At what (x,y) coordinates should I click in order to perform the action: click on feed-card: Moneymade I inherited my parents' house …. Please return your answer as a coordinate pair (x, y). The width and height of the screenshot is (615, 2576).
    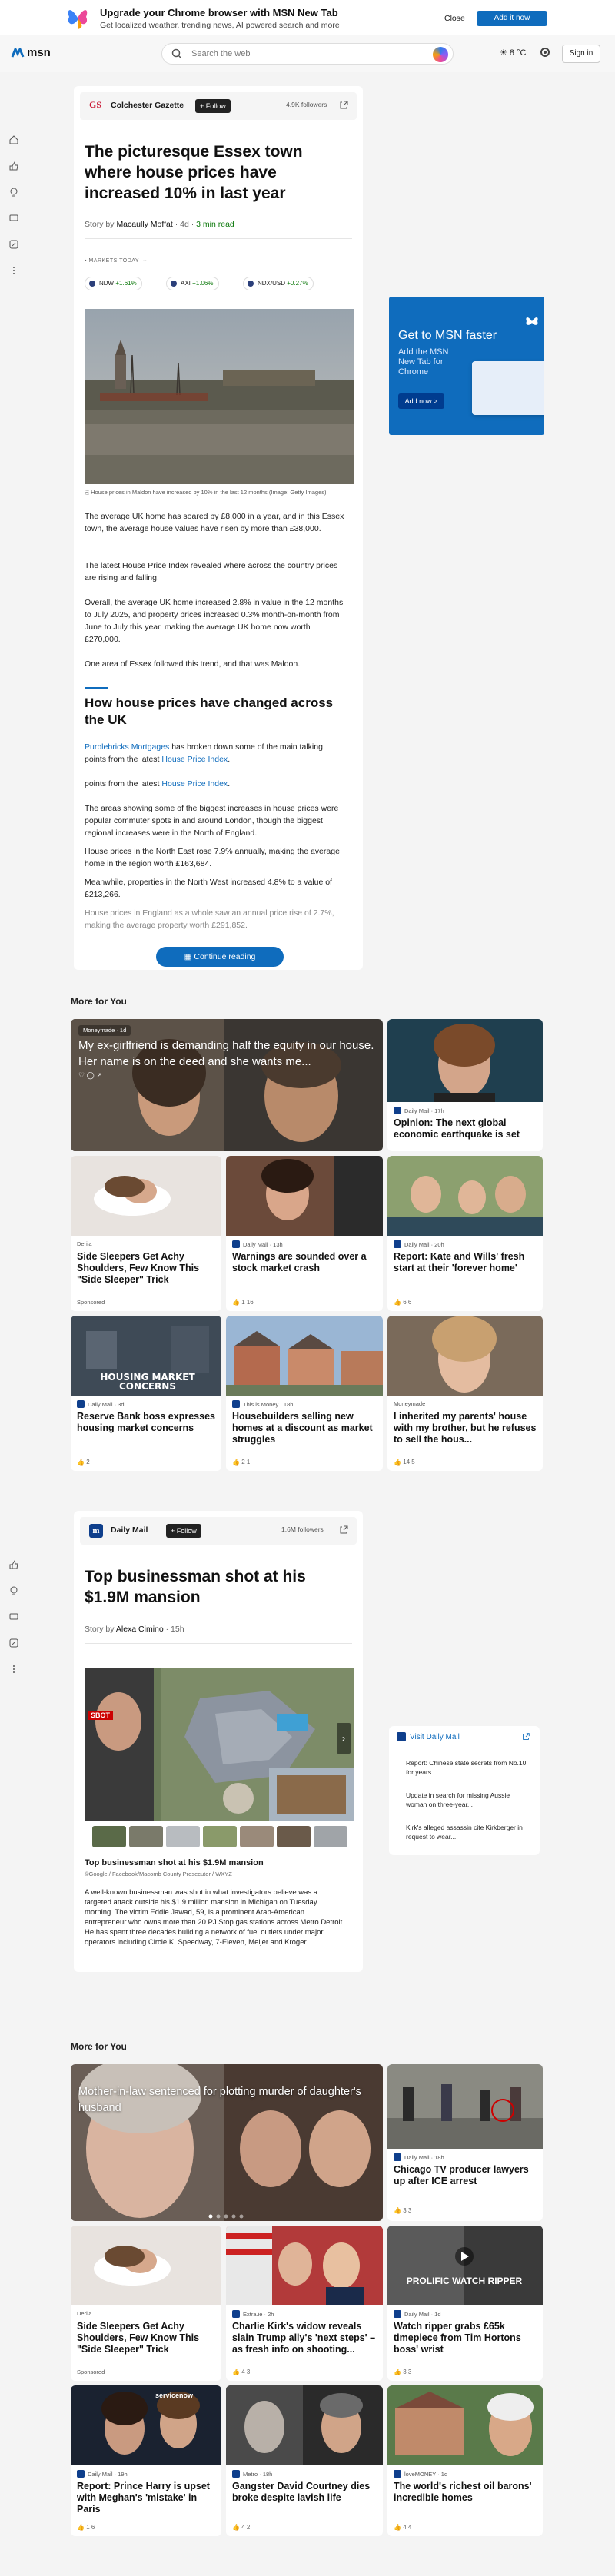
    Looking at the image, I should click on (465, 1393).